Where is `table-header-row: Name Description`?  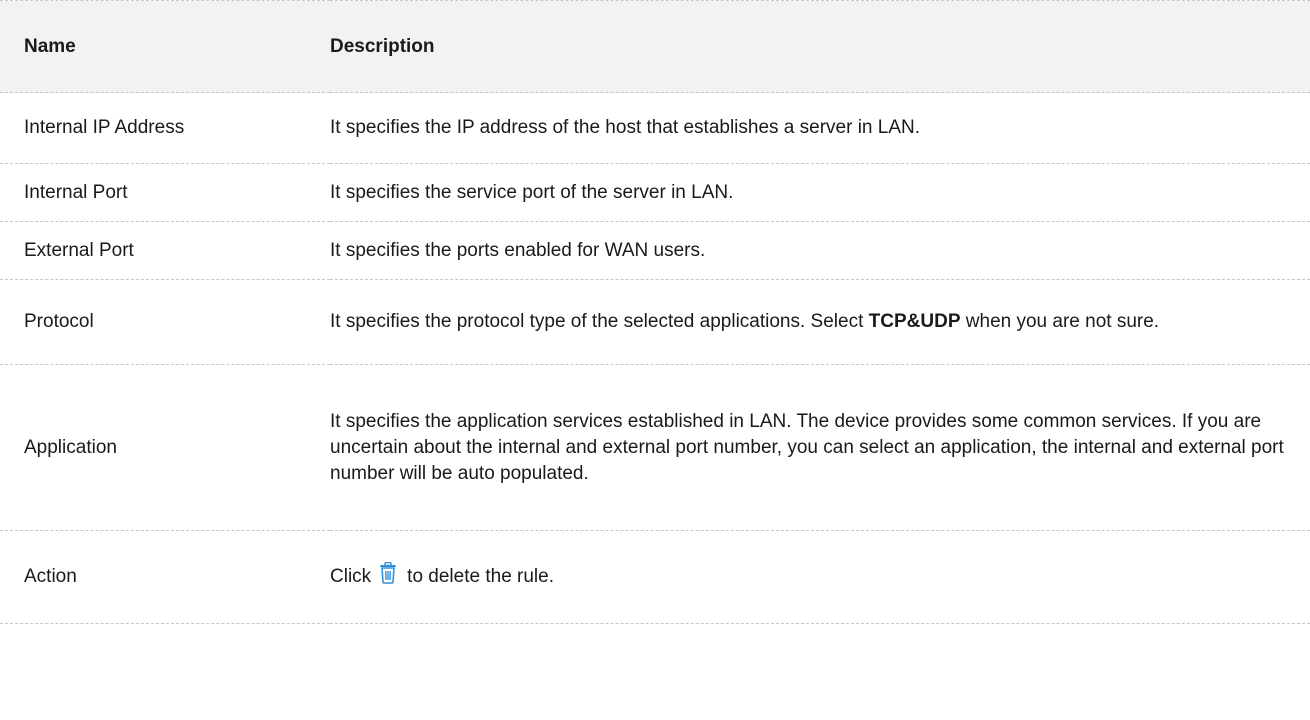 table-header-row: Name Description is located at coordinates (655, 46).